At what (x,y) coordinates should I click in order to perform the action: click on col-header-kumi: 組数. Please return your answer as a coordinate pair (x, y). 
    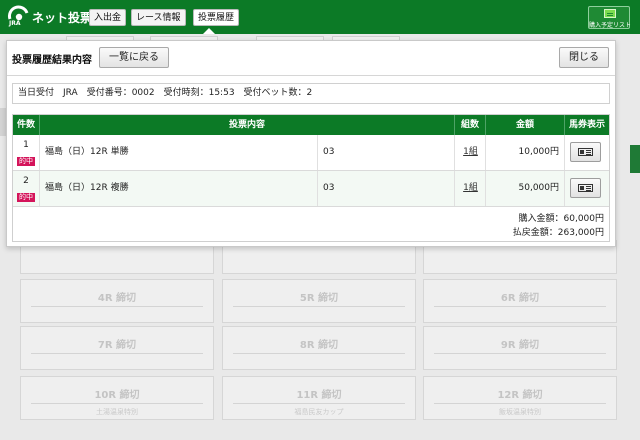
    Looking at the image, I should click on (469, 125).